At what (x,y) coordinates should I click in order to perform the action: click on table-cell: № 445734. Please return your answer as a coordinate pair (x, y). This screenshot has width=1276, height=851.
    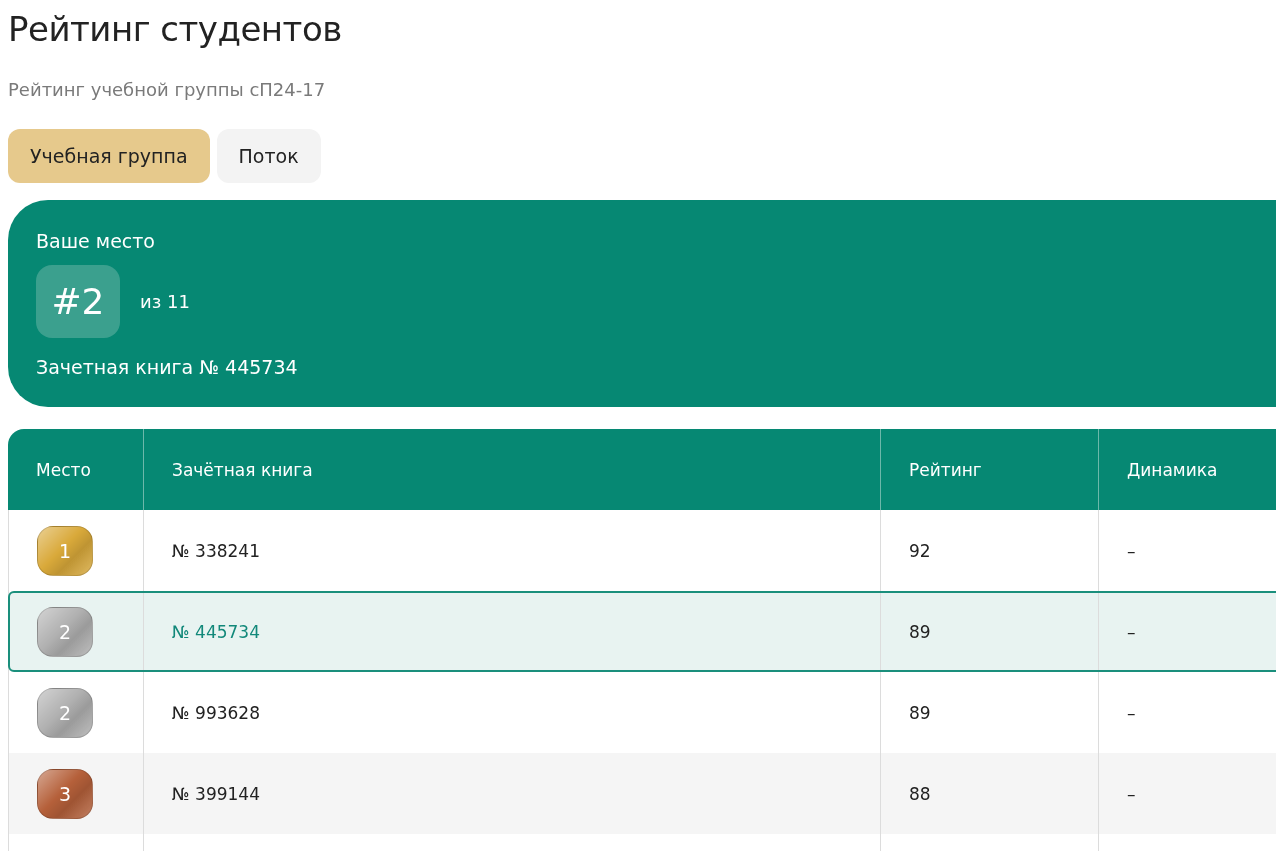
    Looking at the image, I should click on (216, 631).